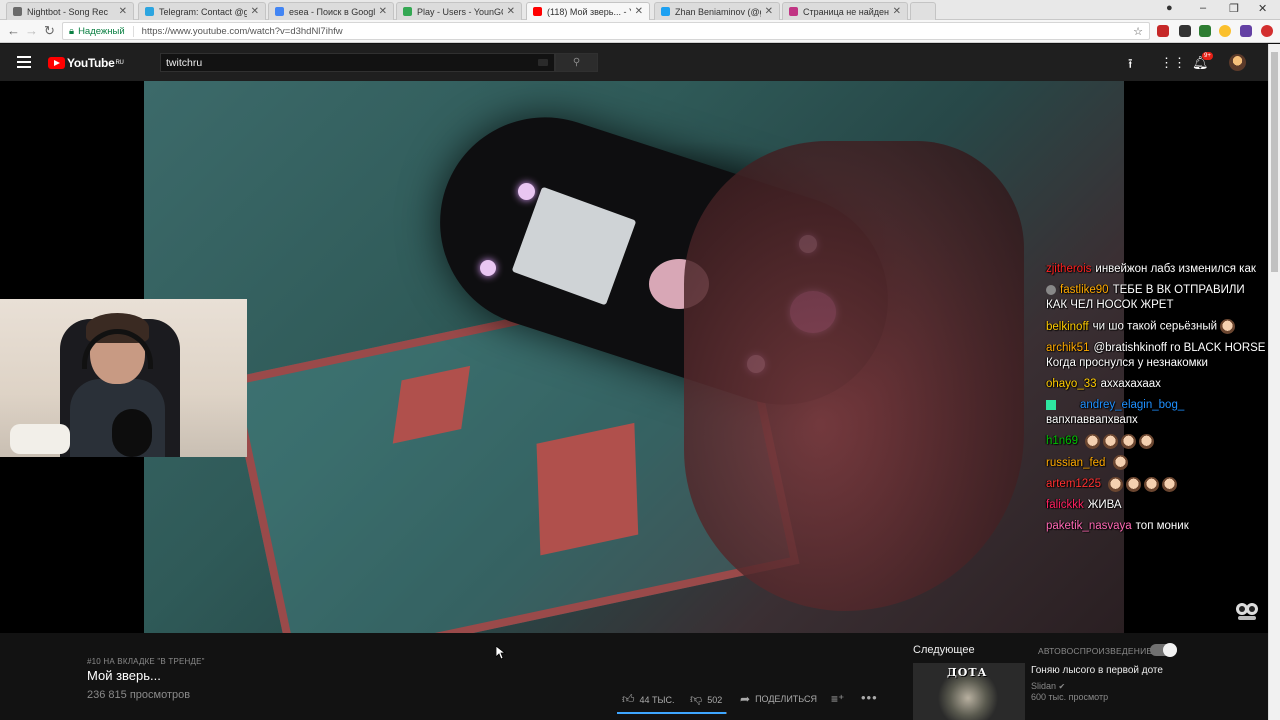  Describe the element at coordinates (184, 62) in the screenshot. I see `search-value: twitchru` at that location.